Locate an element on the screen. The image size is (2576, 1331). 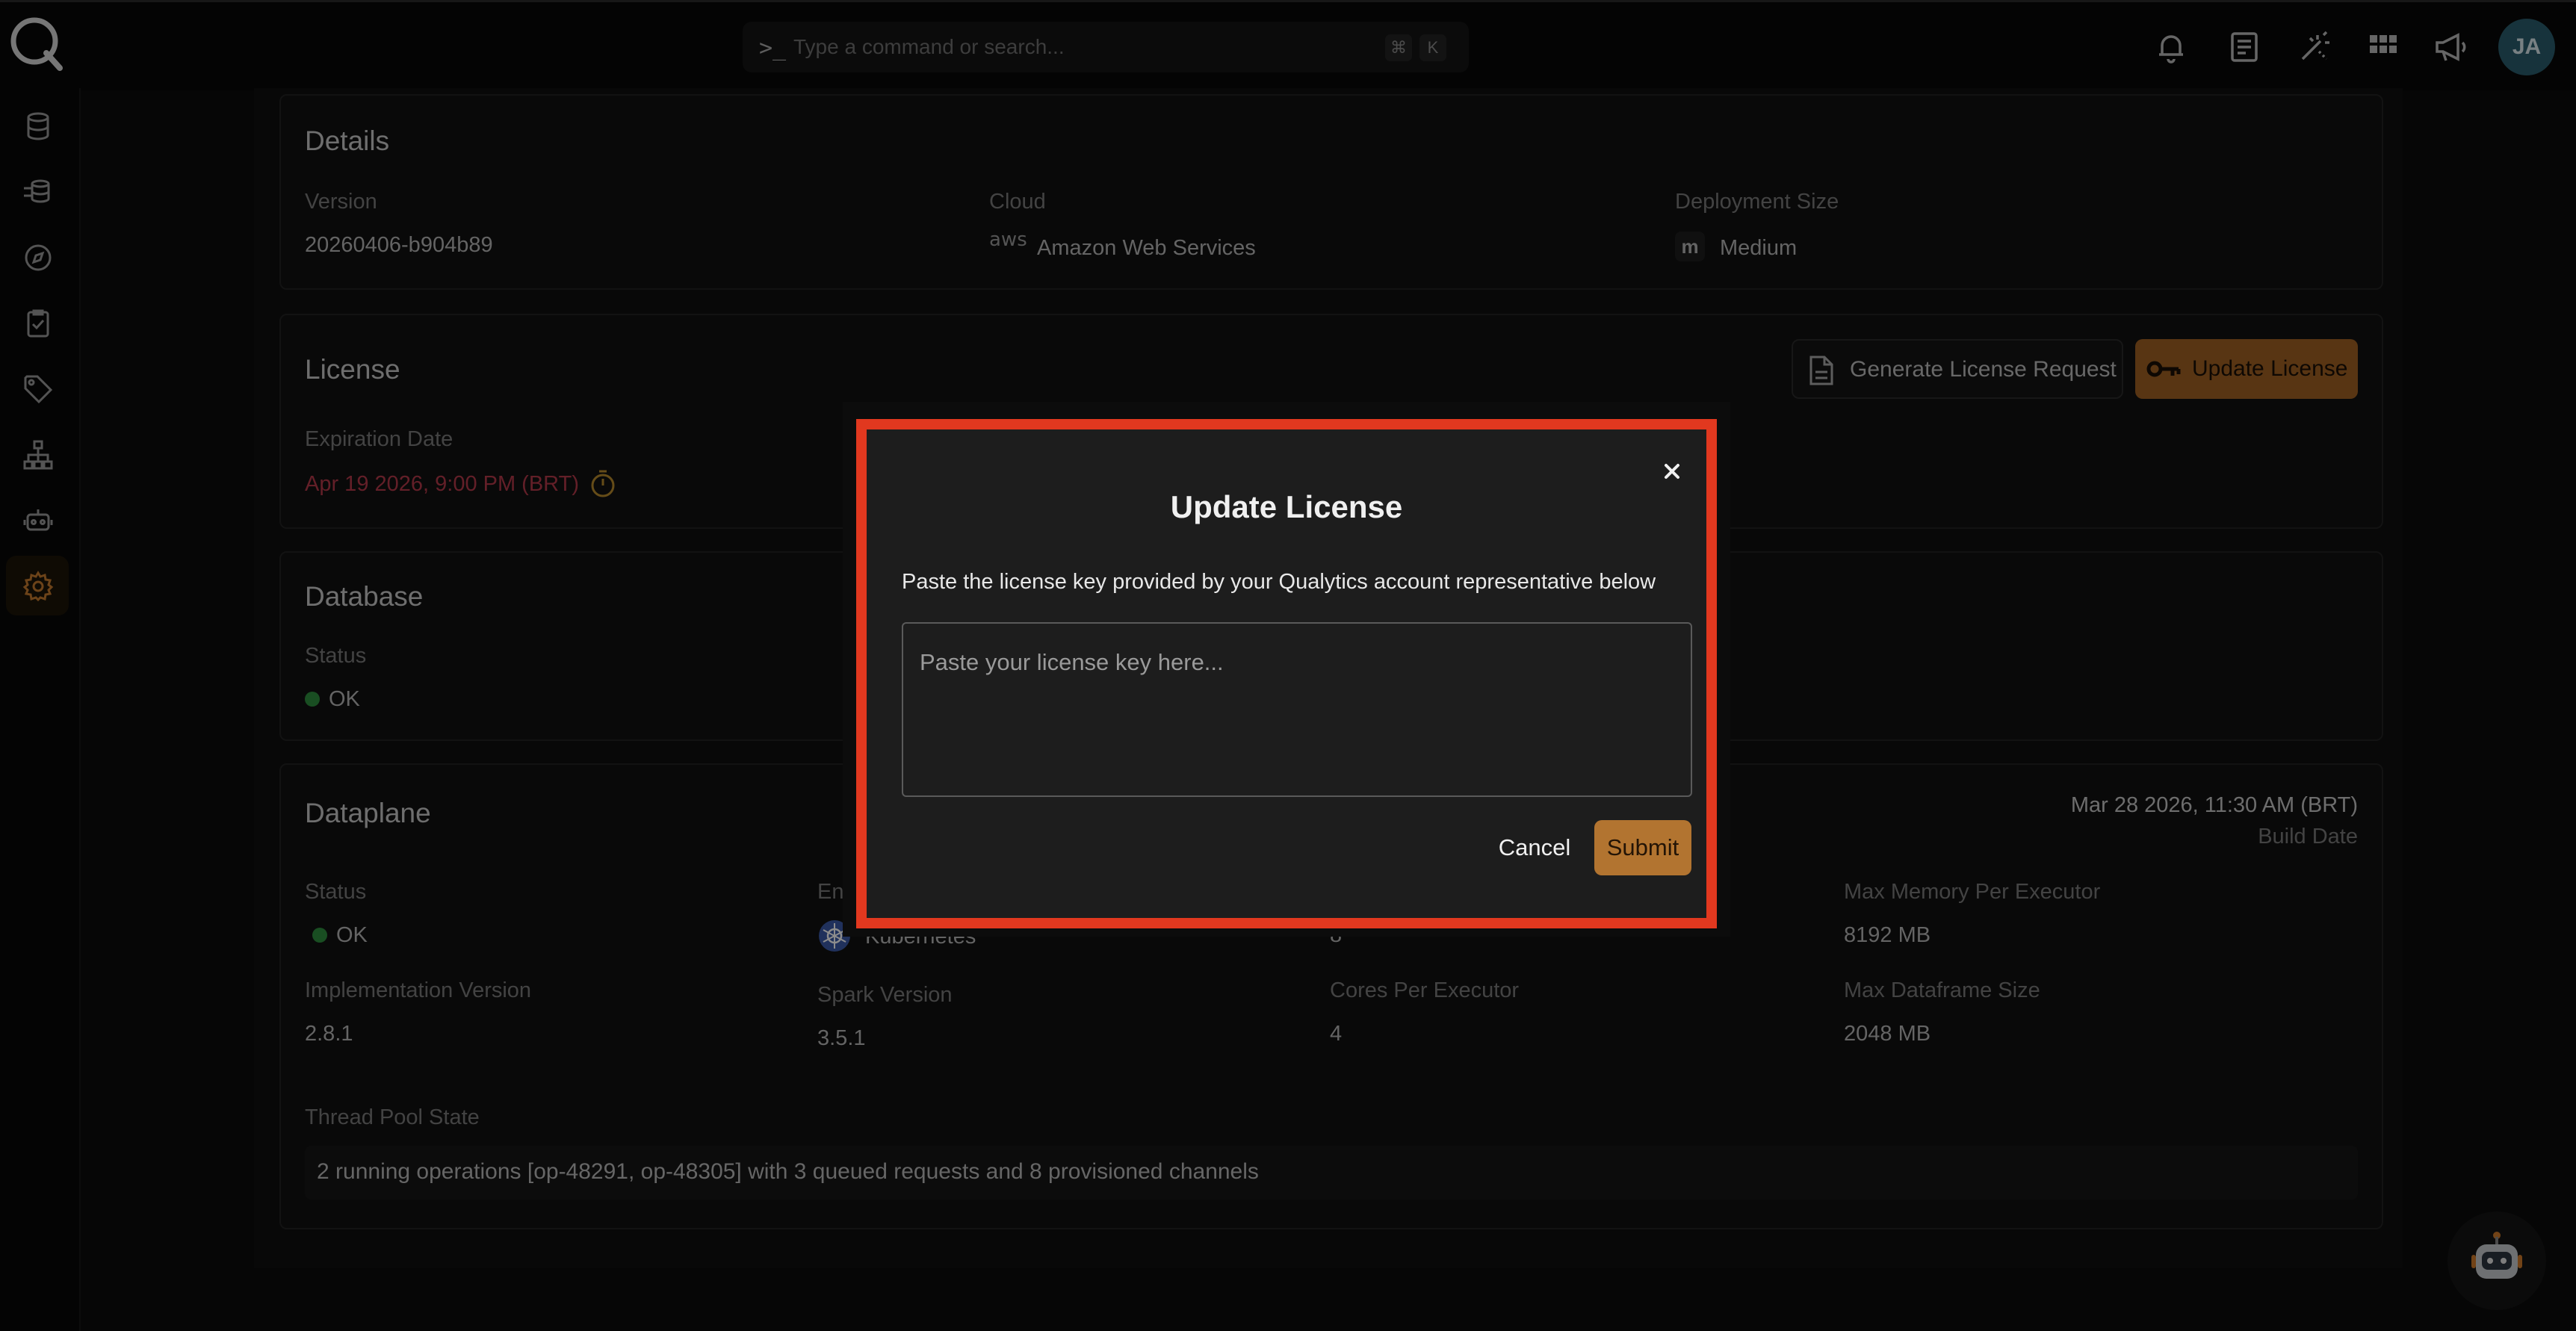
license-key-input is located at coordinates (1297, 709).